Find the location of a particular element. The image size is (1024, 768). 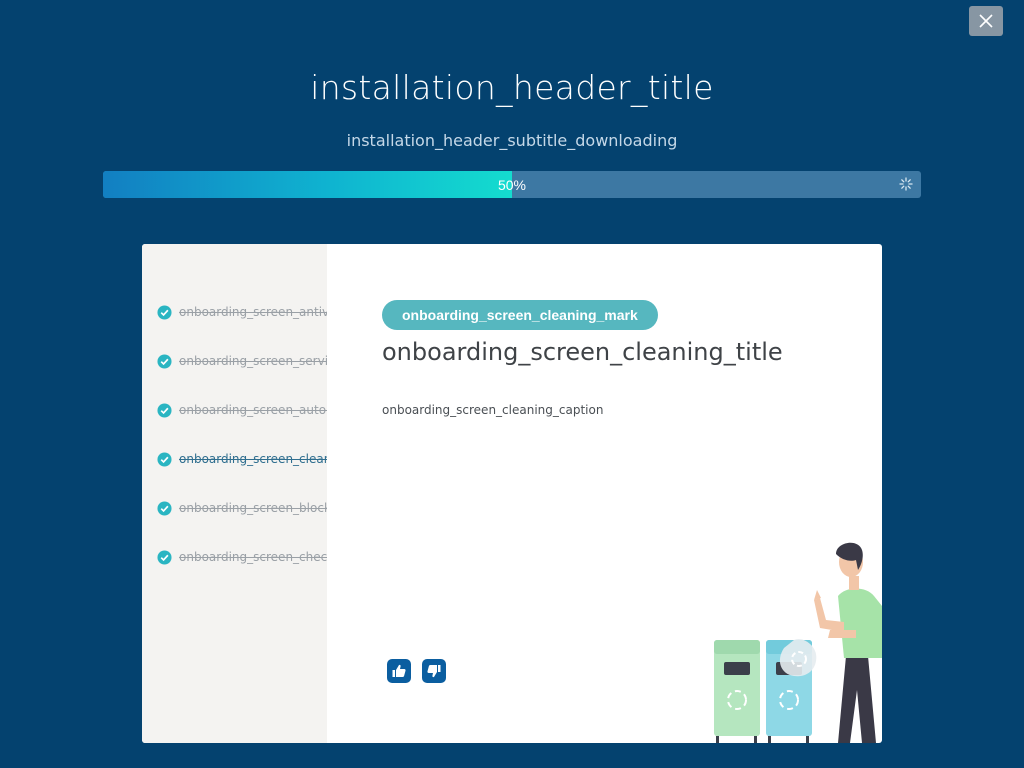

step-services: onboarding_screen_services_title is located at coordinates (242, 361).